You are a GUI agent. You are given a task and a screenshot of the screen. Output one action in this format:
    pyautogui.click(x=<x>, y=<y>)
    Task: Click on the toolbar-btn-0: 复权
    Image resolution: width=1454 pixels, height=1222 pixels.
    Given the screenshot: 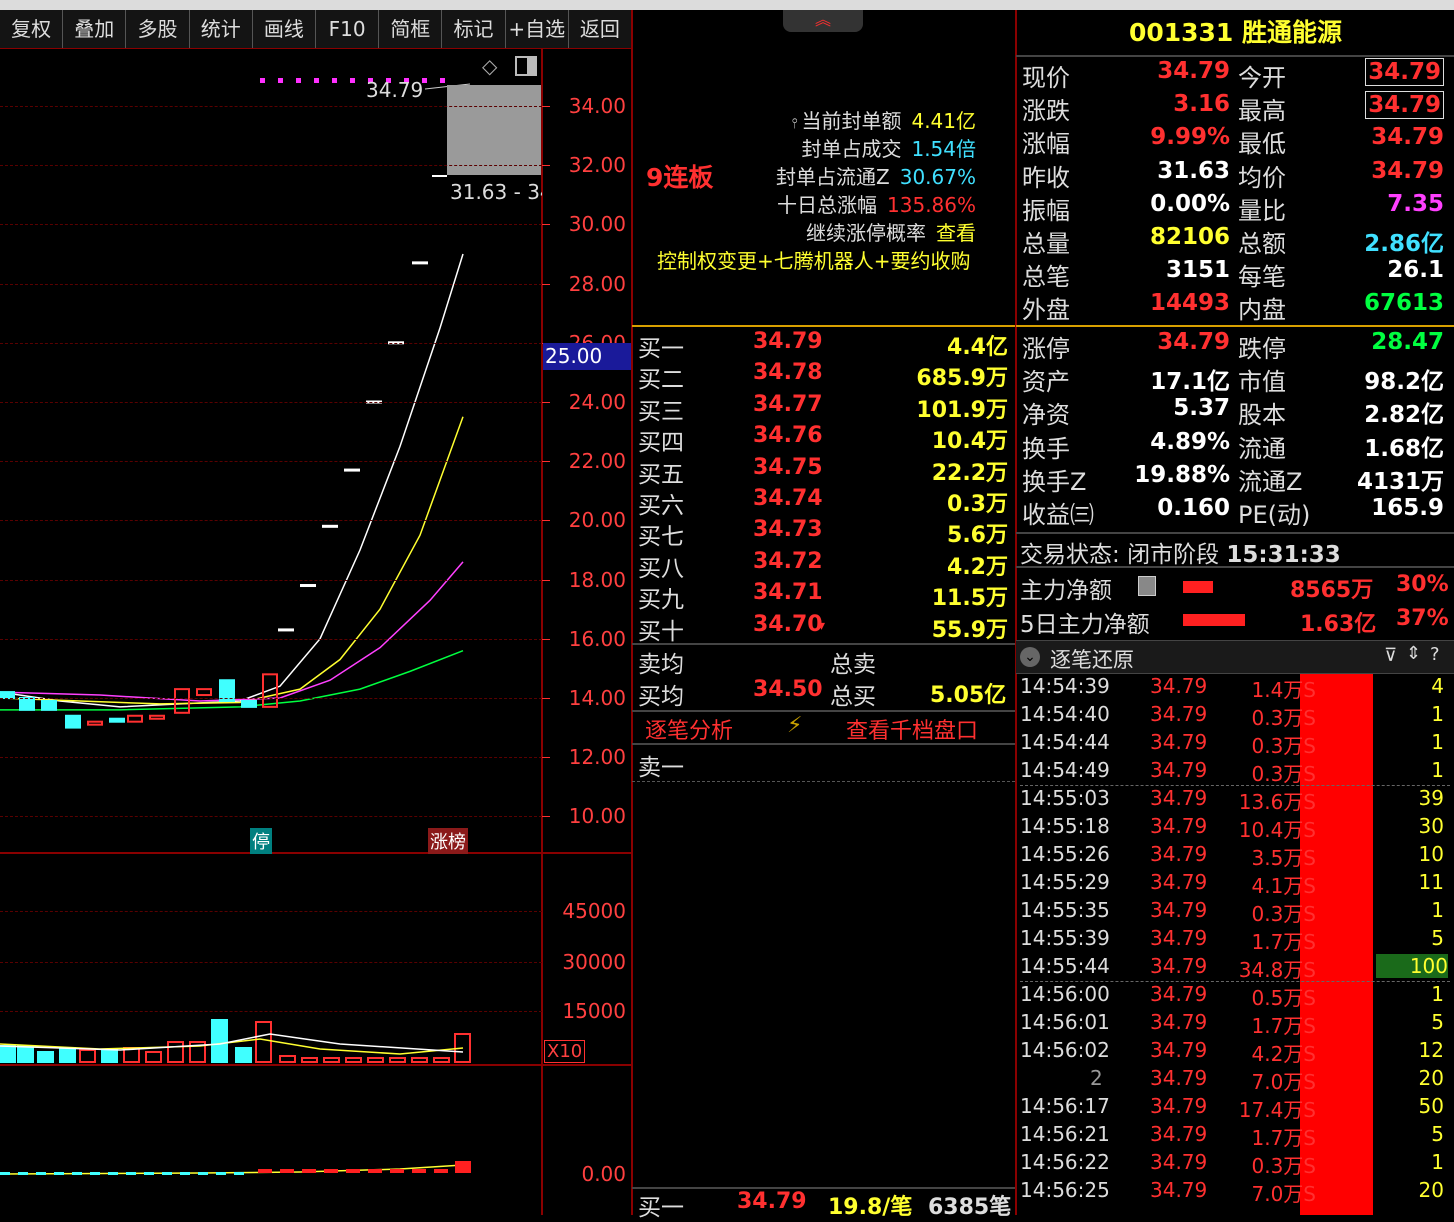 What is the action you would take?
    pyautogui.click(x=32, y=29)
    